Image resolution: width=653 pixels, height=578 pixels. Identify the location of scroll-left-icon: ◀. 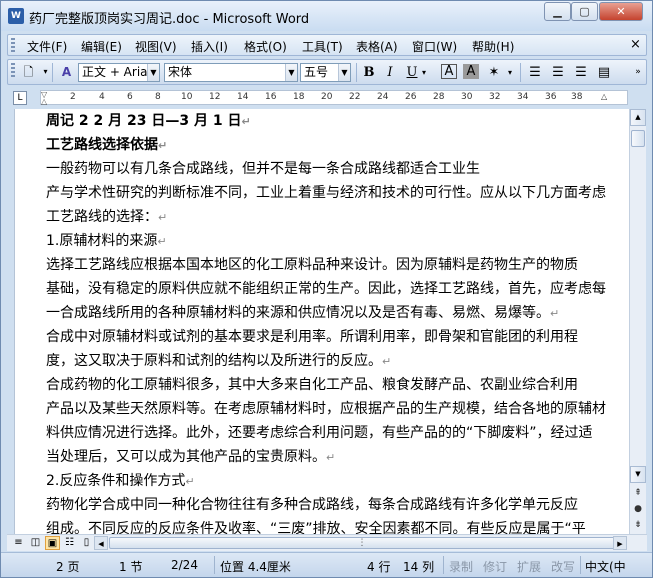
(101, 543).